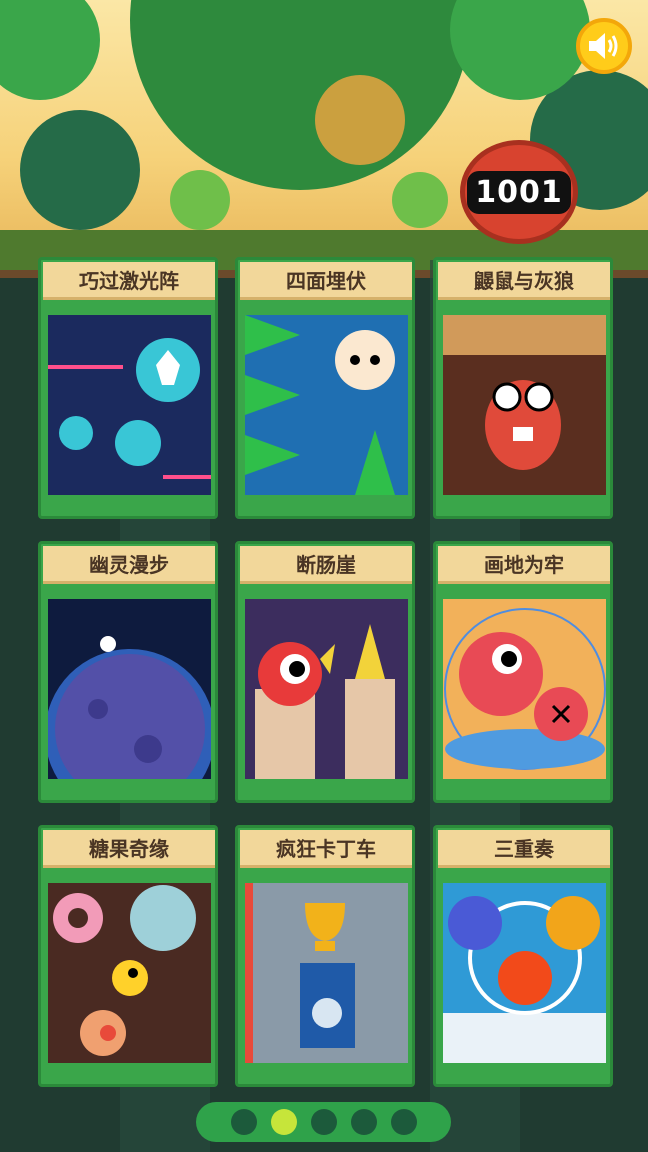  Describe the element at coordinates (524, 565) in the screenshot. I see `game-title: 画地为牢` at that location.